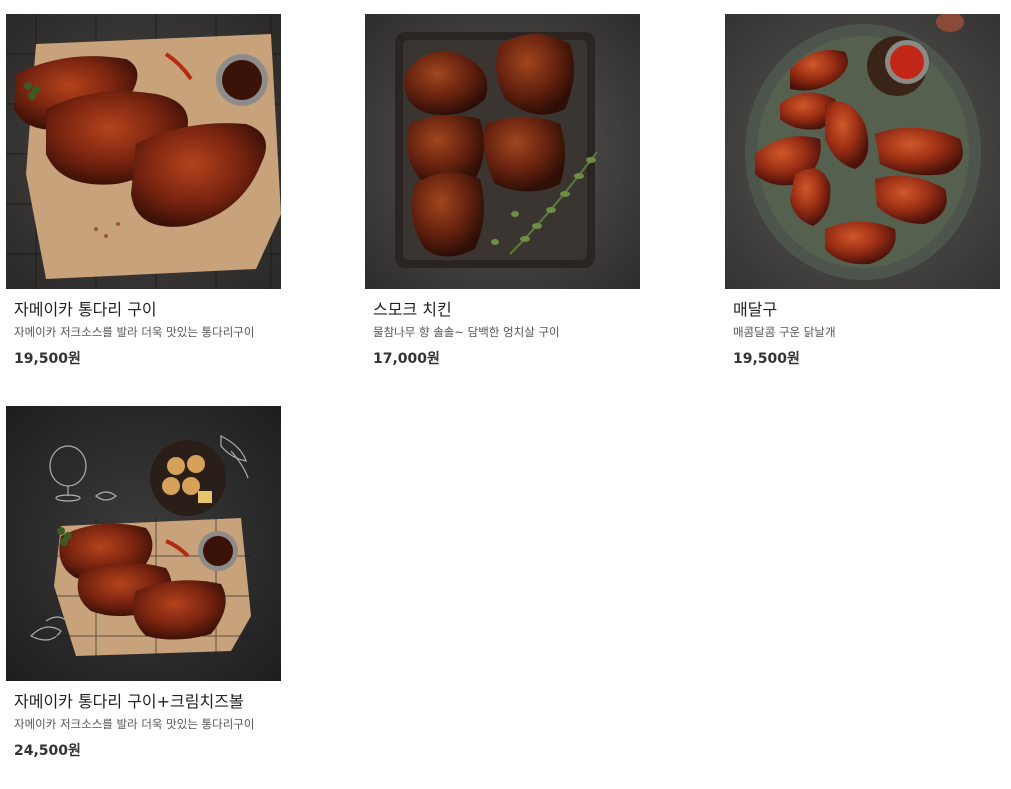 The image size is (1011, 789). What do you see at coordinates (866, 310) in the screenshot?
I see `product-name: 매달구` at bounding box center [866, 310].